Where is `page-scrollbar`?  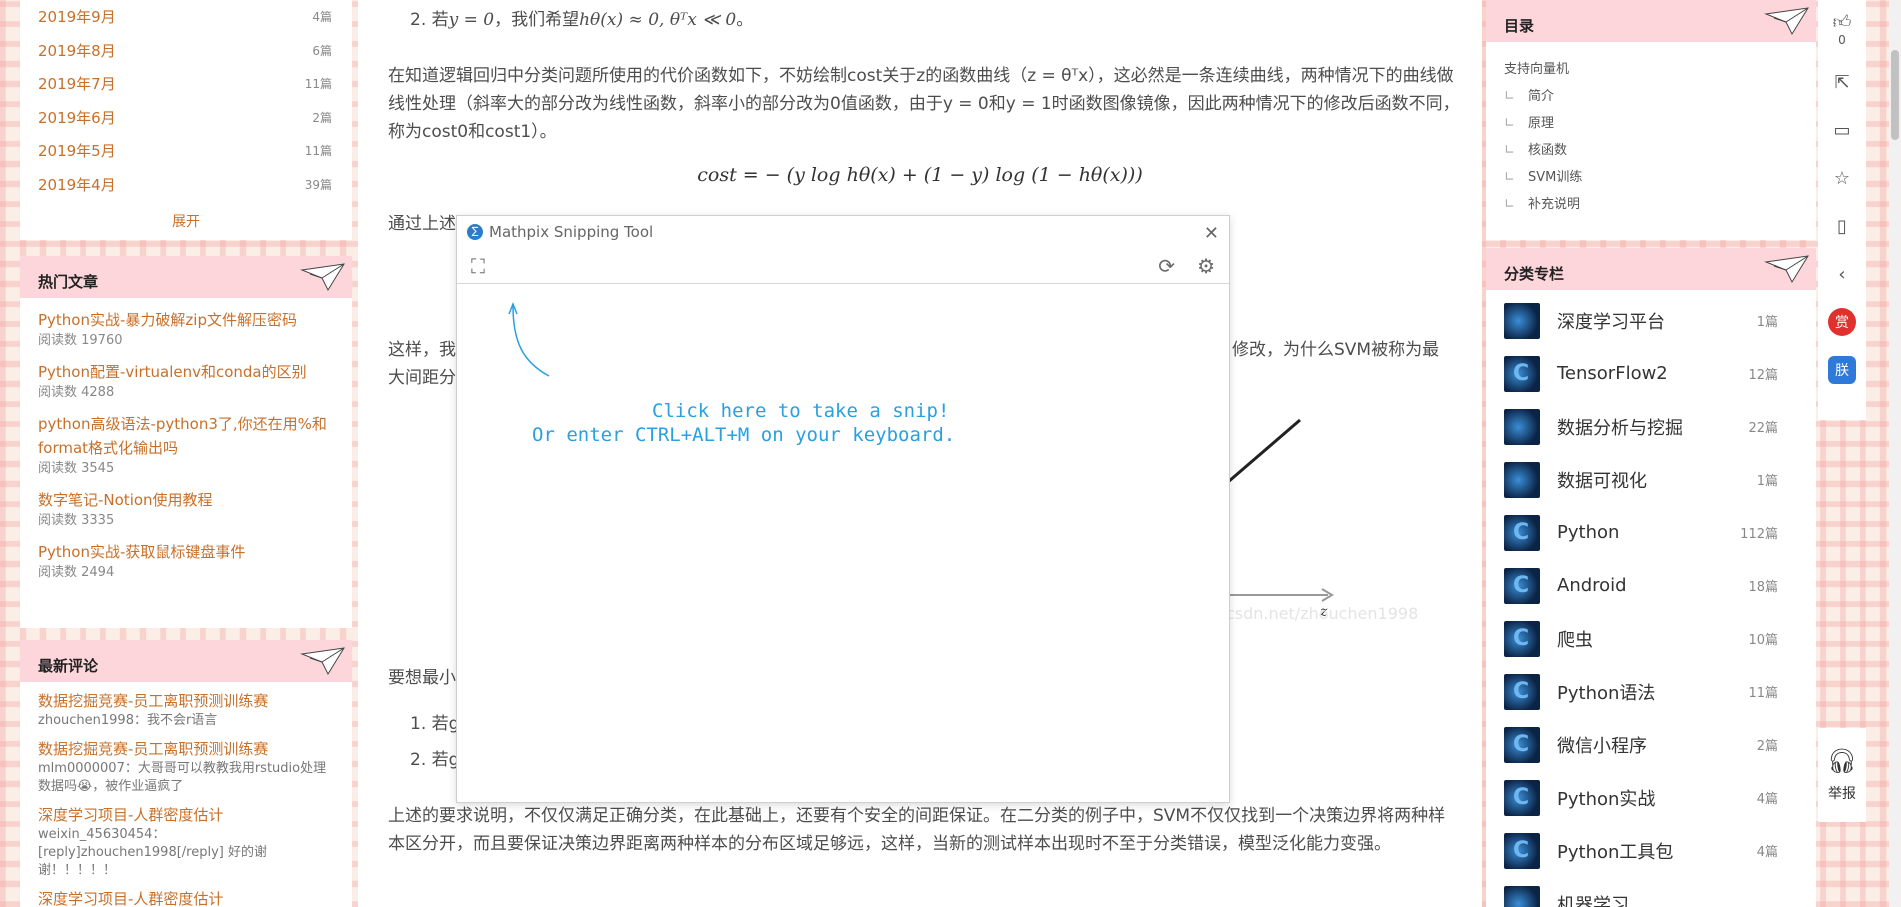 page-scrollbar is located at coordinates (1895, 453).